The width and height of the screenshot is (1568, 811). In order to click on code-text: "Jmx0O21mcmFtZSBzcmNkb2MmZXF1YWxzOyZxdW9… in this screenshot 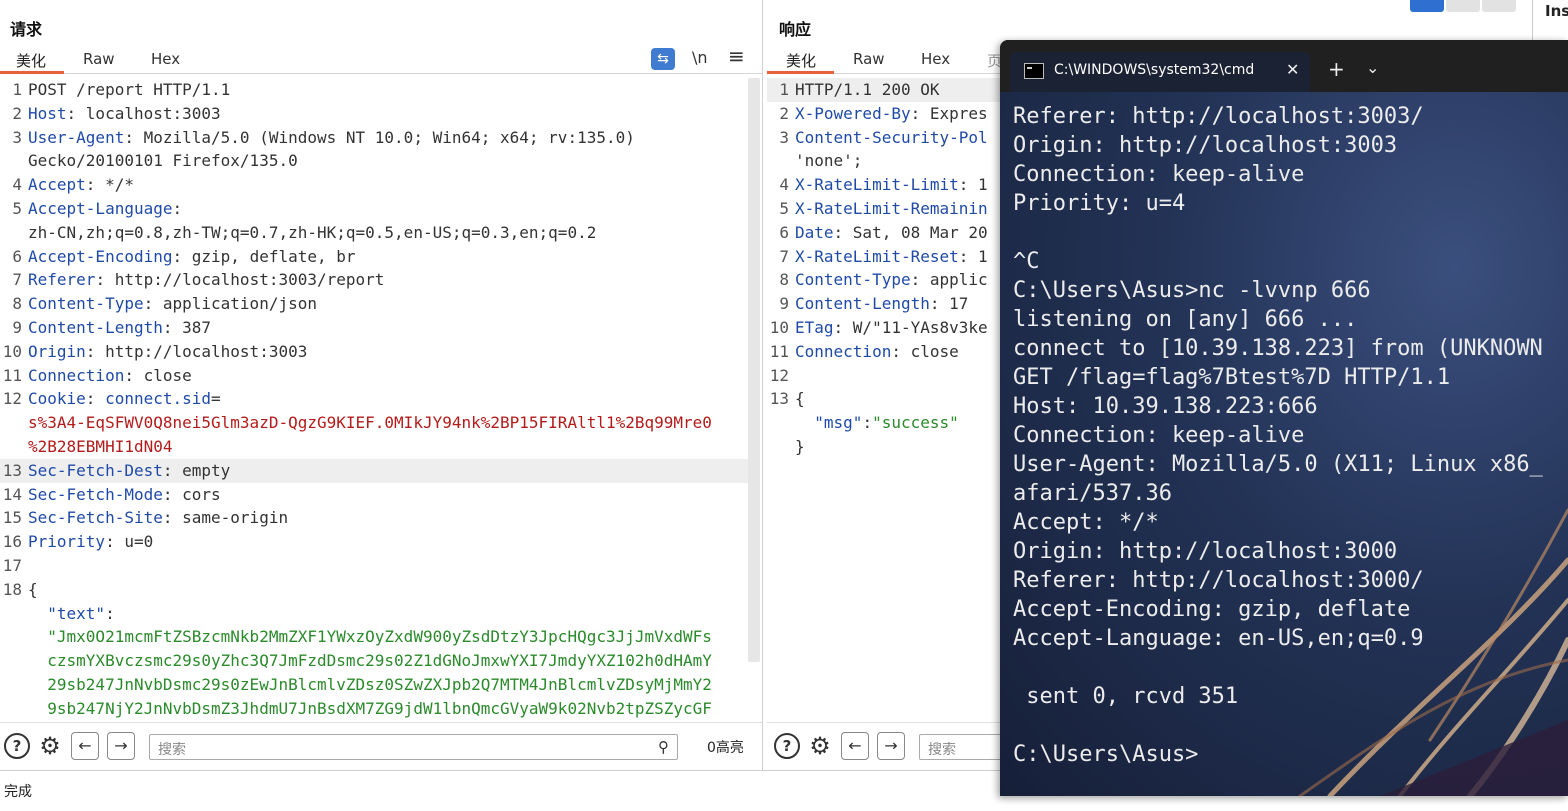, I will do `click(370, 637)`.